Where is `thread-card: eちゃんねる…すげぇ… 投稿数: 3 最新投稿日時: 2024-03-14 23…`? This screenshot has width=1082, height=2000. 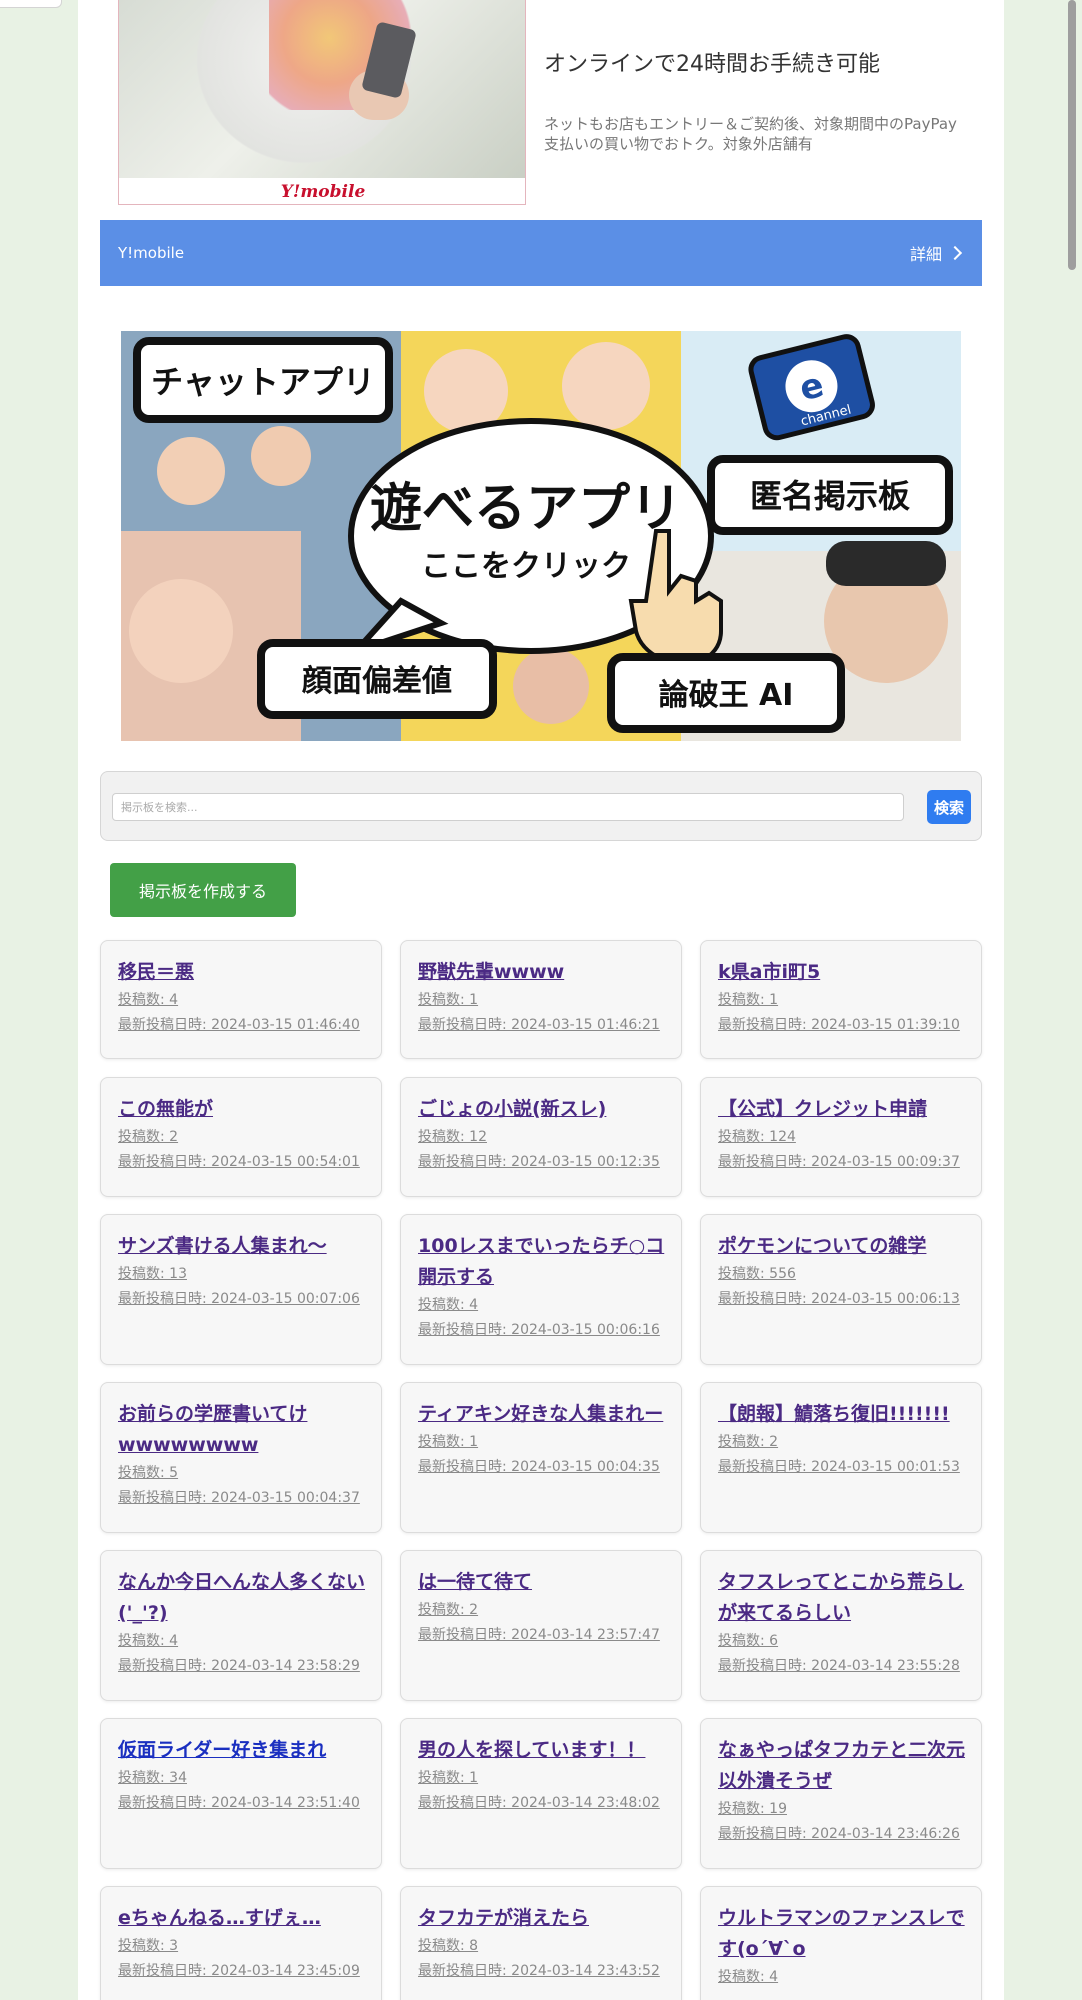 thread-card: eちゃんねる…すげぇ… 投稿数: 3 最新投稿日時: 2024-03-14 23… is located at coordinates (241, 1943).